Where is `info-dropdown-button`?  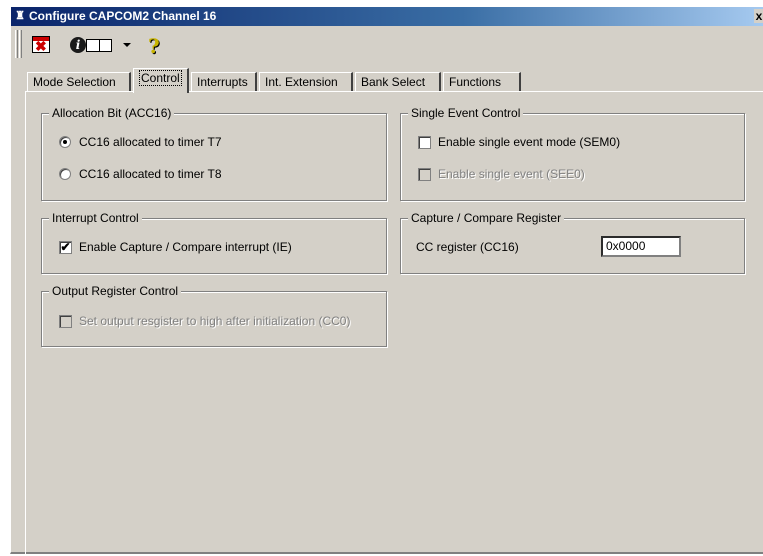 info-dropdown-button is located at coordinates (126, 44).